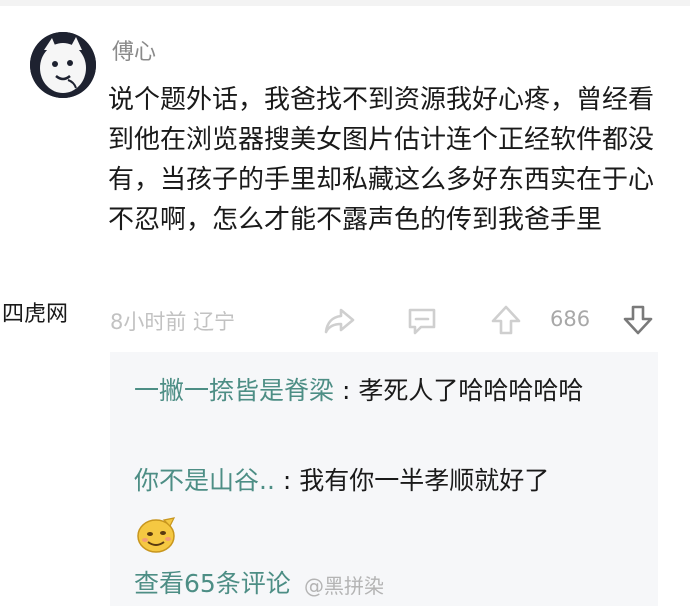  Describe the element at coordinates (204, 480) in the screenshot. I see `reply-author: 你不是山谷..` at that location.